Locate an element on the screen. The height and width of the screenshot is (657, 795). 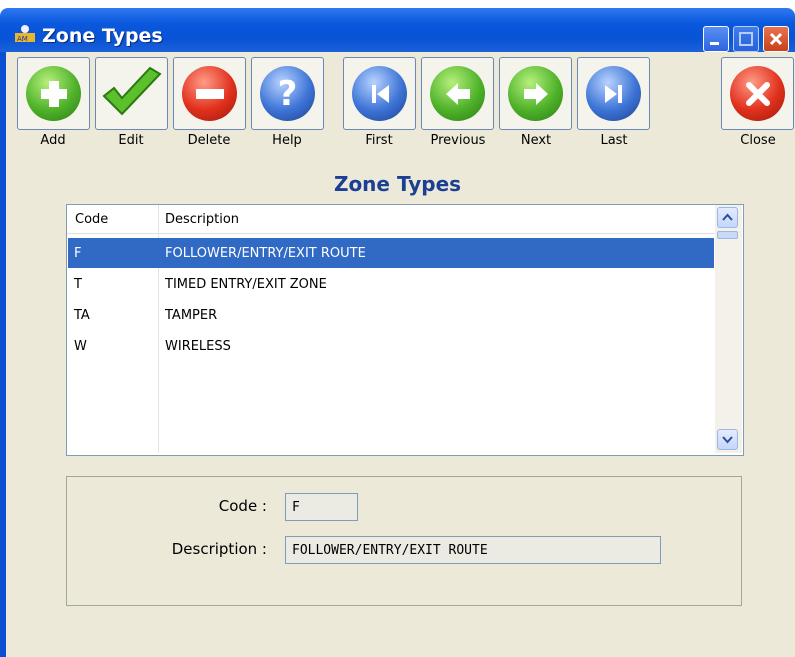
scroll-up-button is located at coordinates (727, 217).